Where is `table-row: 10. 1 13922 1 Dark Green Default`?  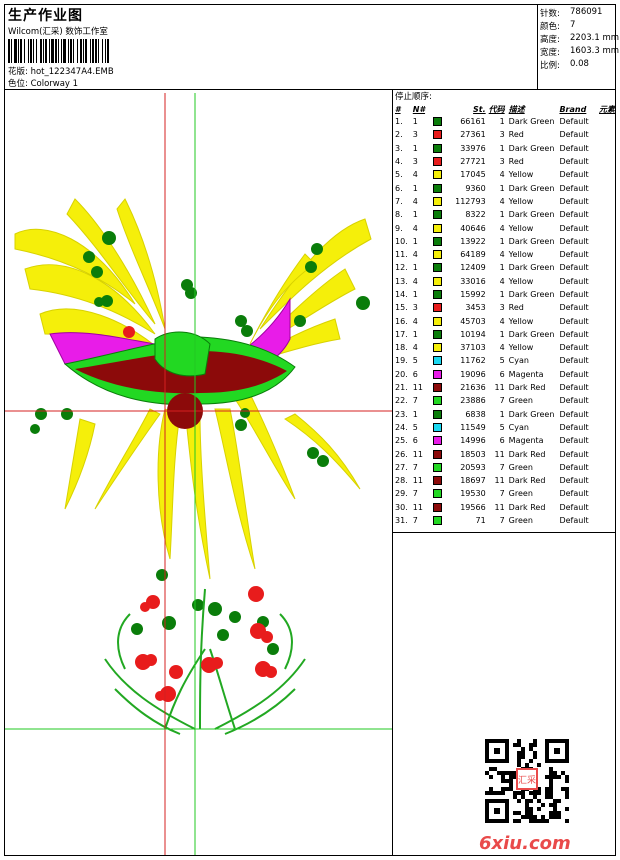
table-row: 10. 1 13922 1 Dark Green Default is located at coordinates (504, 241).